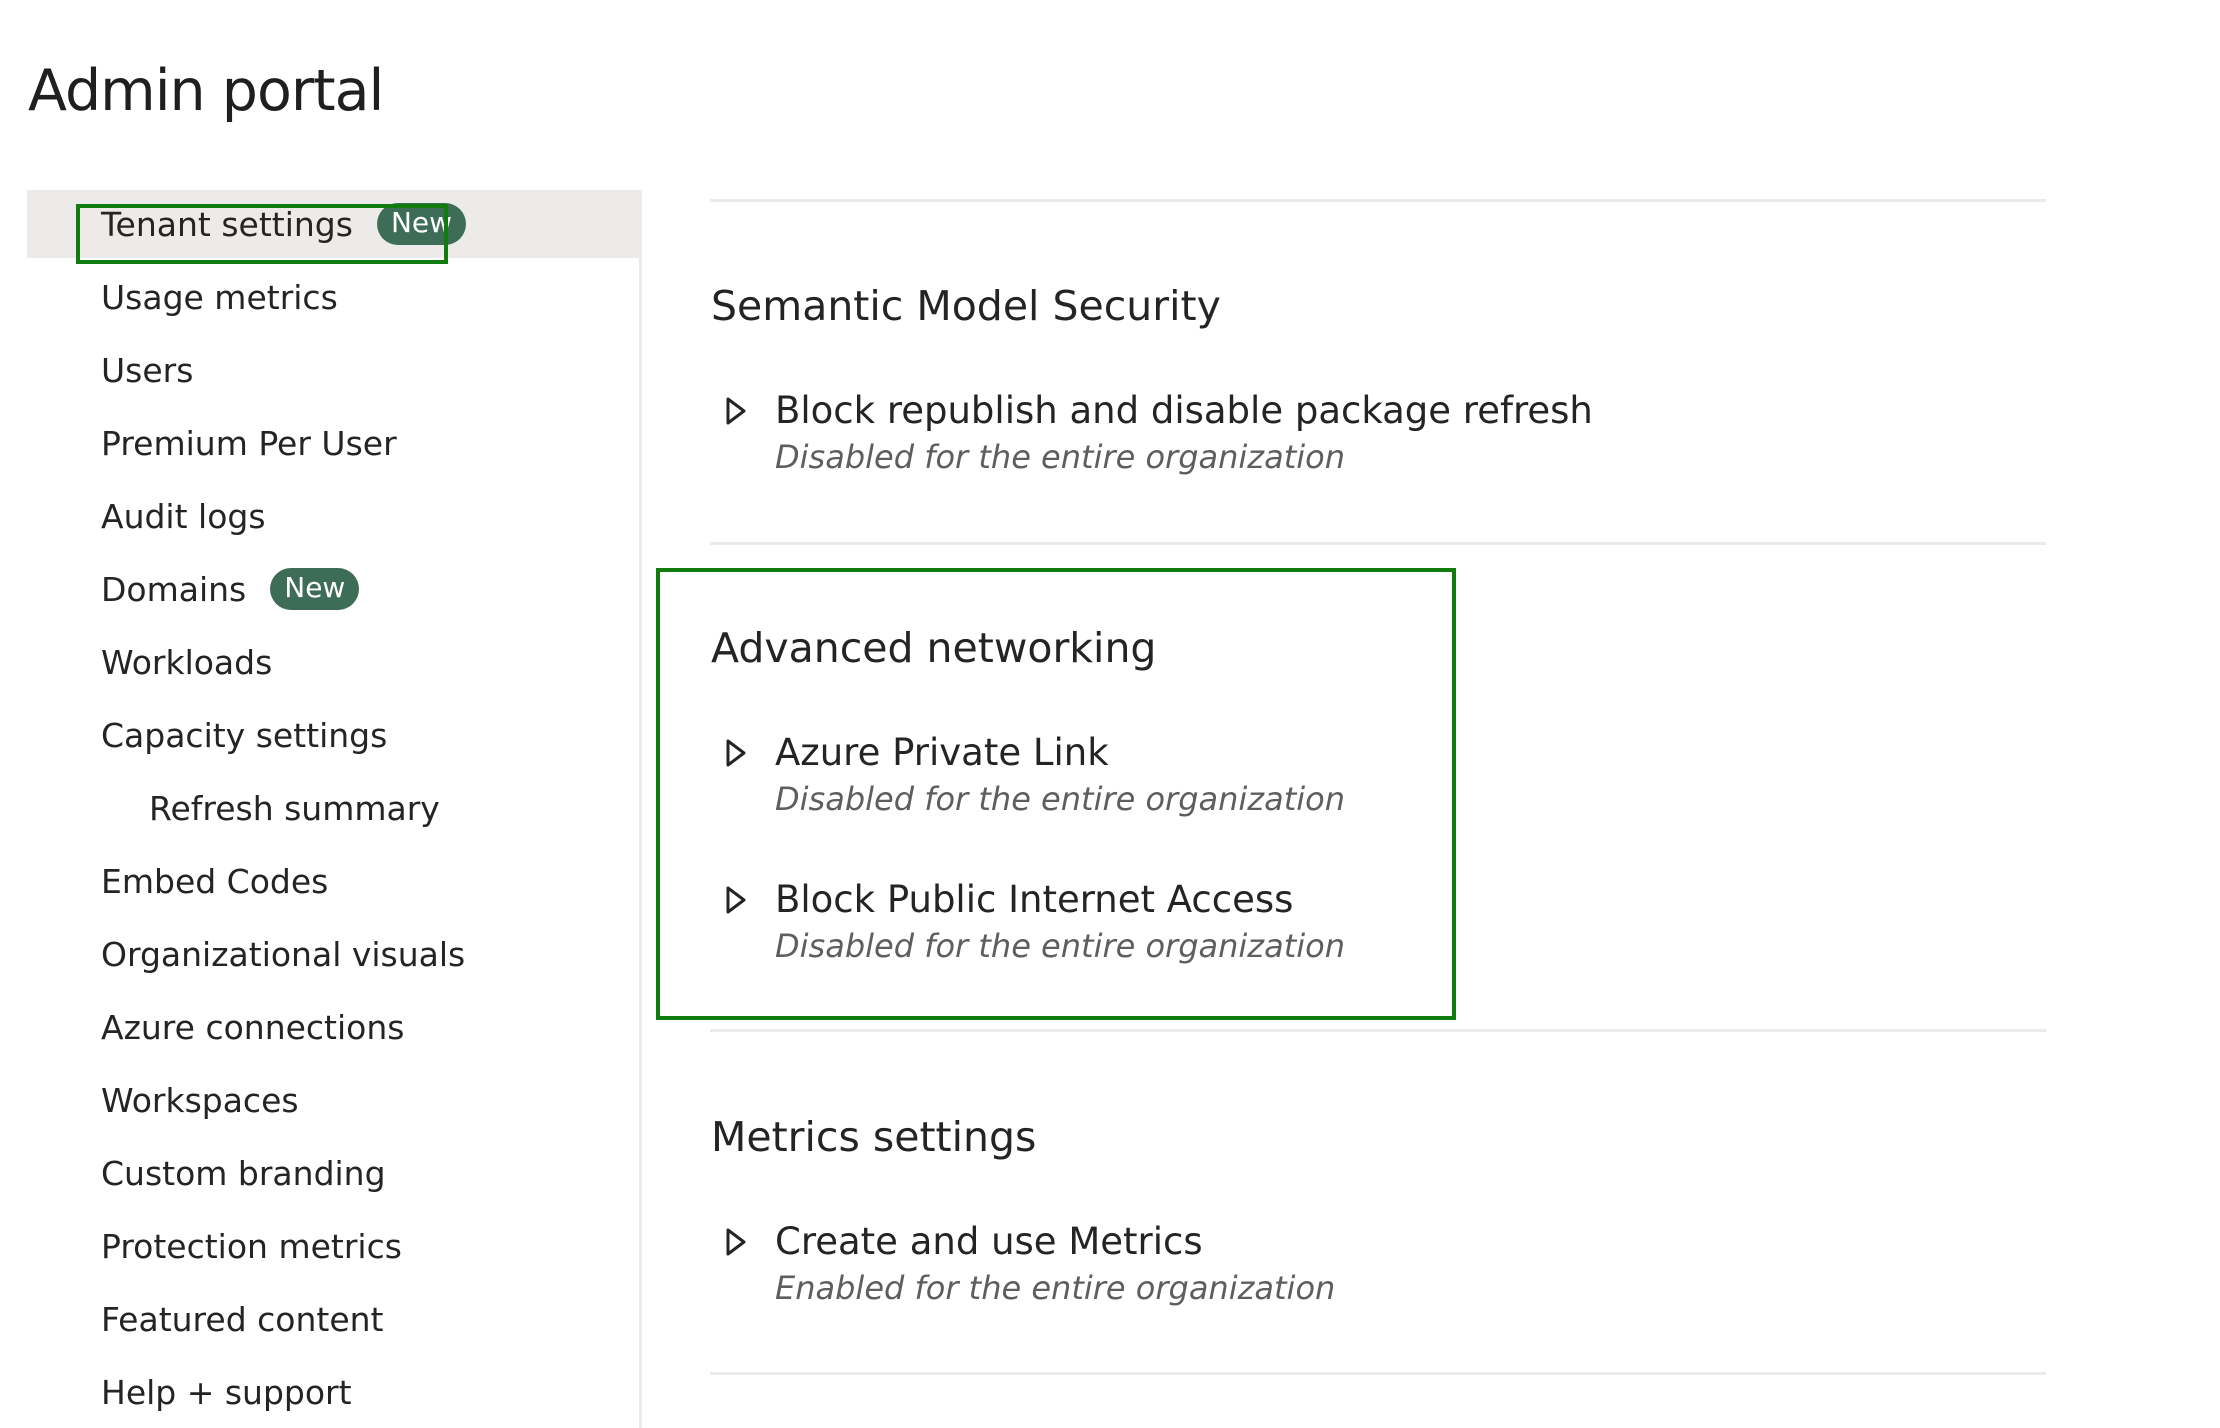  I want to click on sidebar-item-protection-metrics: Protection metrics, so click(333, 1246).